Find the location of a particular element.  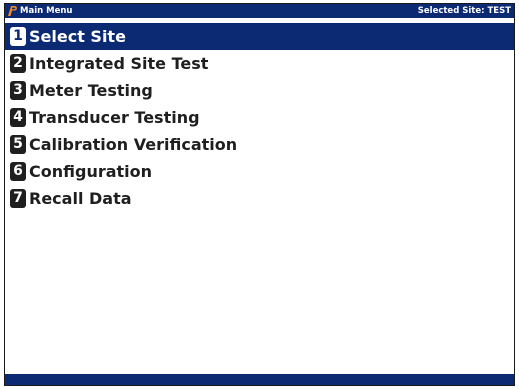

window-title: Main Menu is located at coordinates (46, 11).